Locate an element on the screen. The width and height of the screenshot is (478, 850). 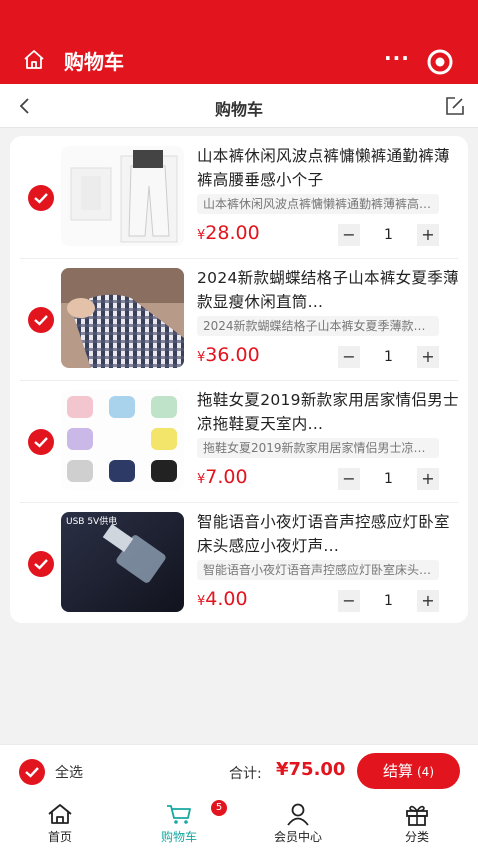
select-all-label: 全选 is located at coordinates (69, 772).